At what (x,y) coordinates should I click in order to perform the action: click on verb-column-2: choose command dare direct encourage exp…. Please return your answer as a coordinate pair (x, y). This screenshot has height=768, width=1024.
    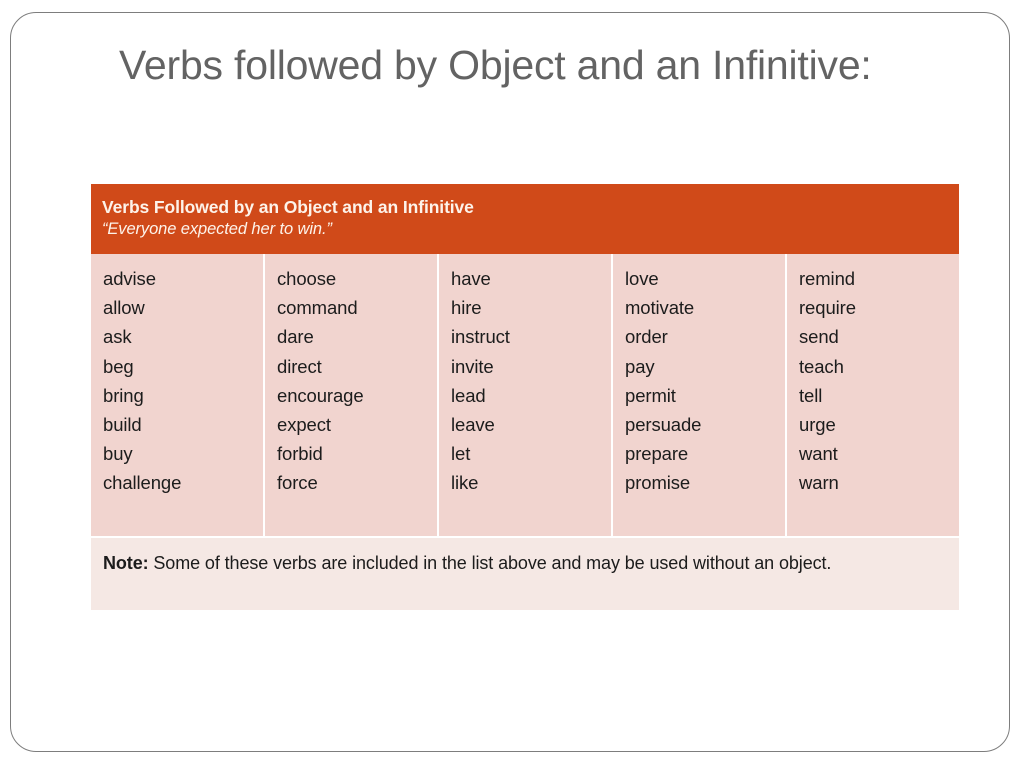
    Looking at the image, I should click on (352, 395).